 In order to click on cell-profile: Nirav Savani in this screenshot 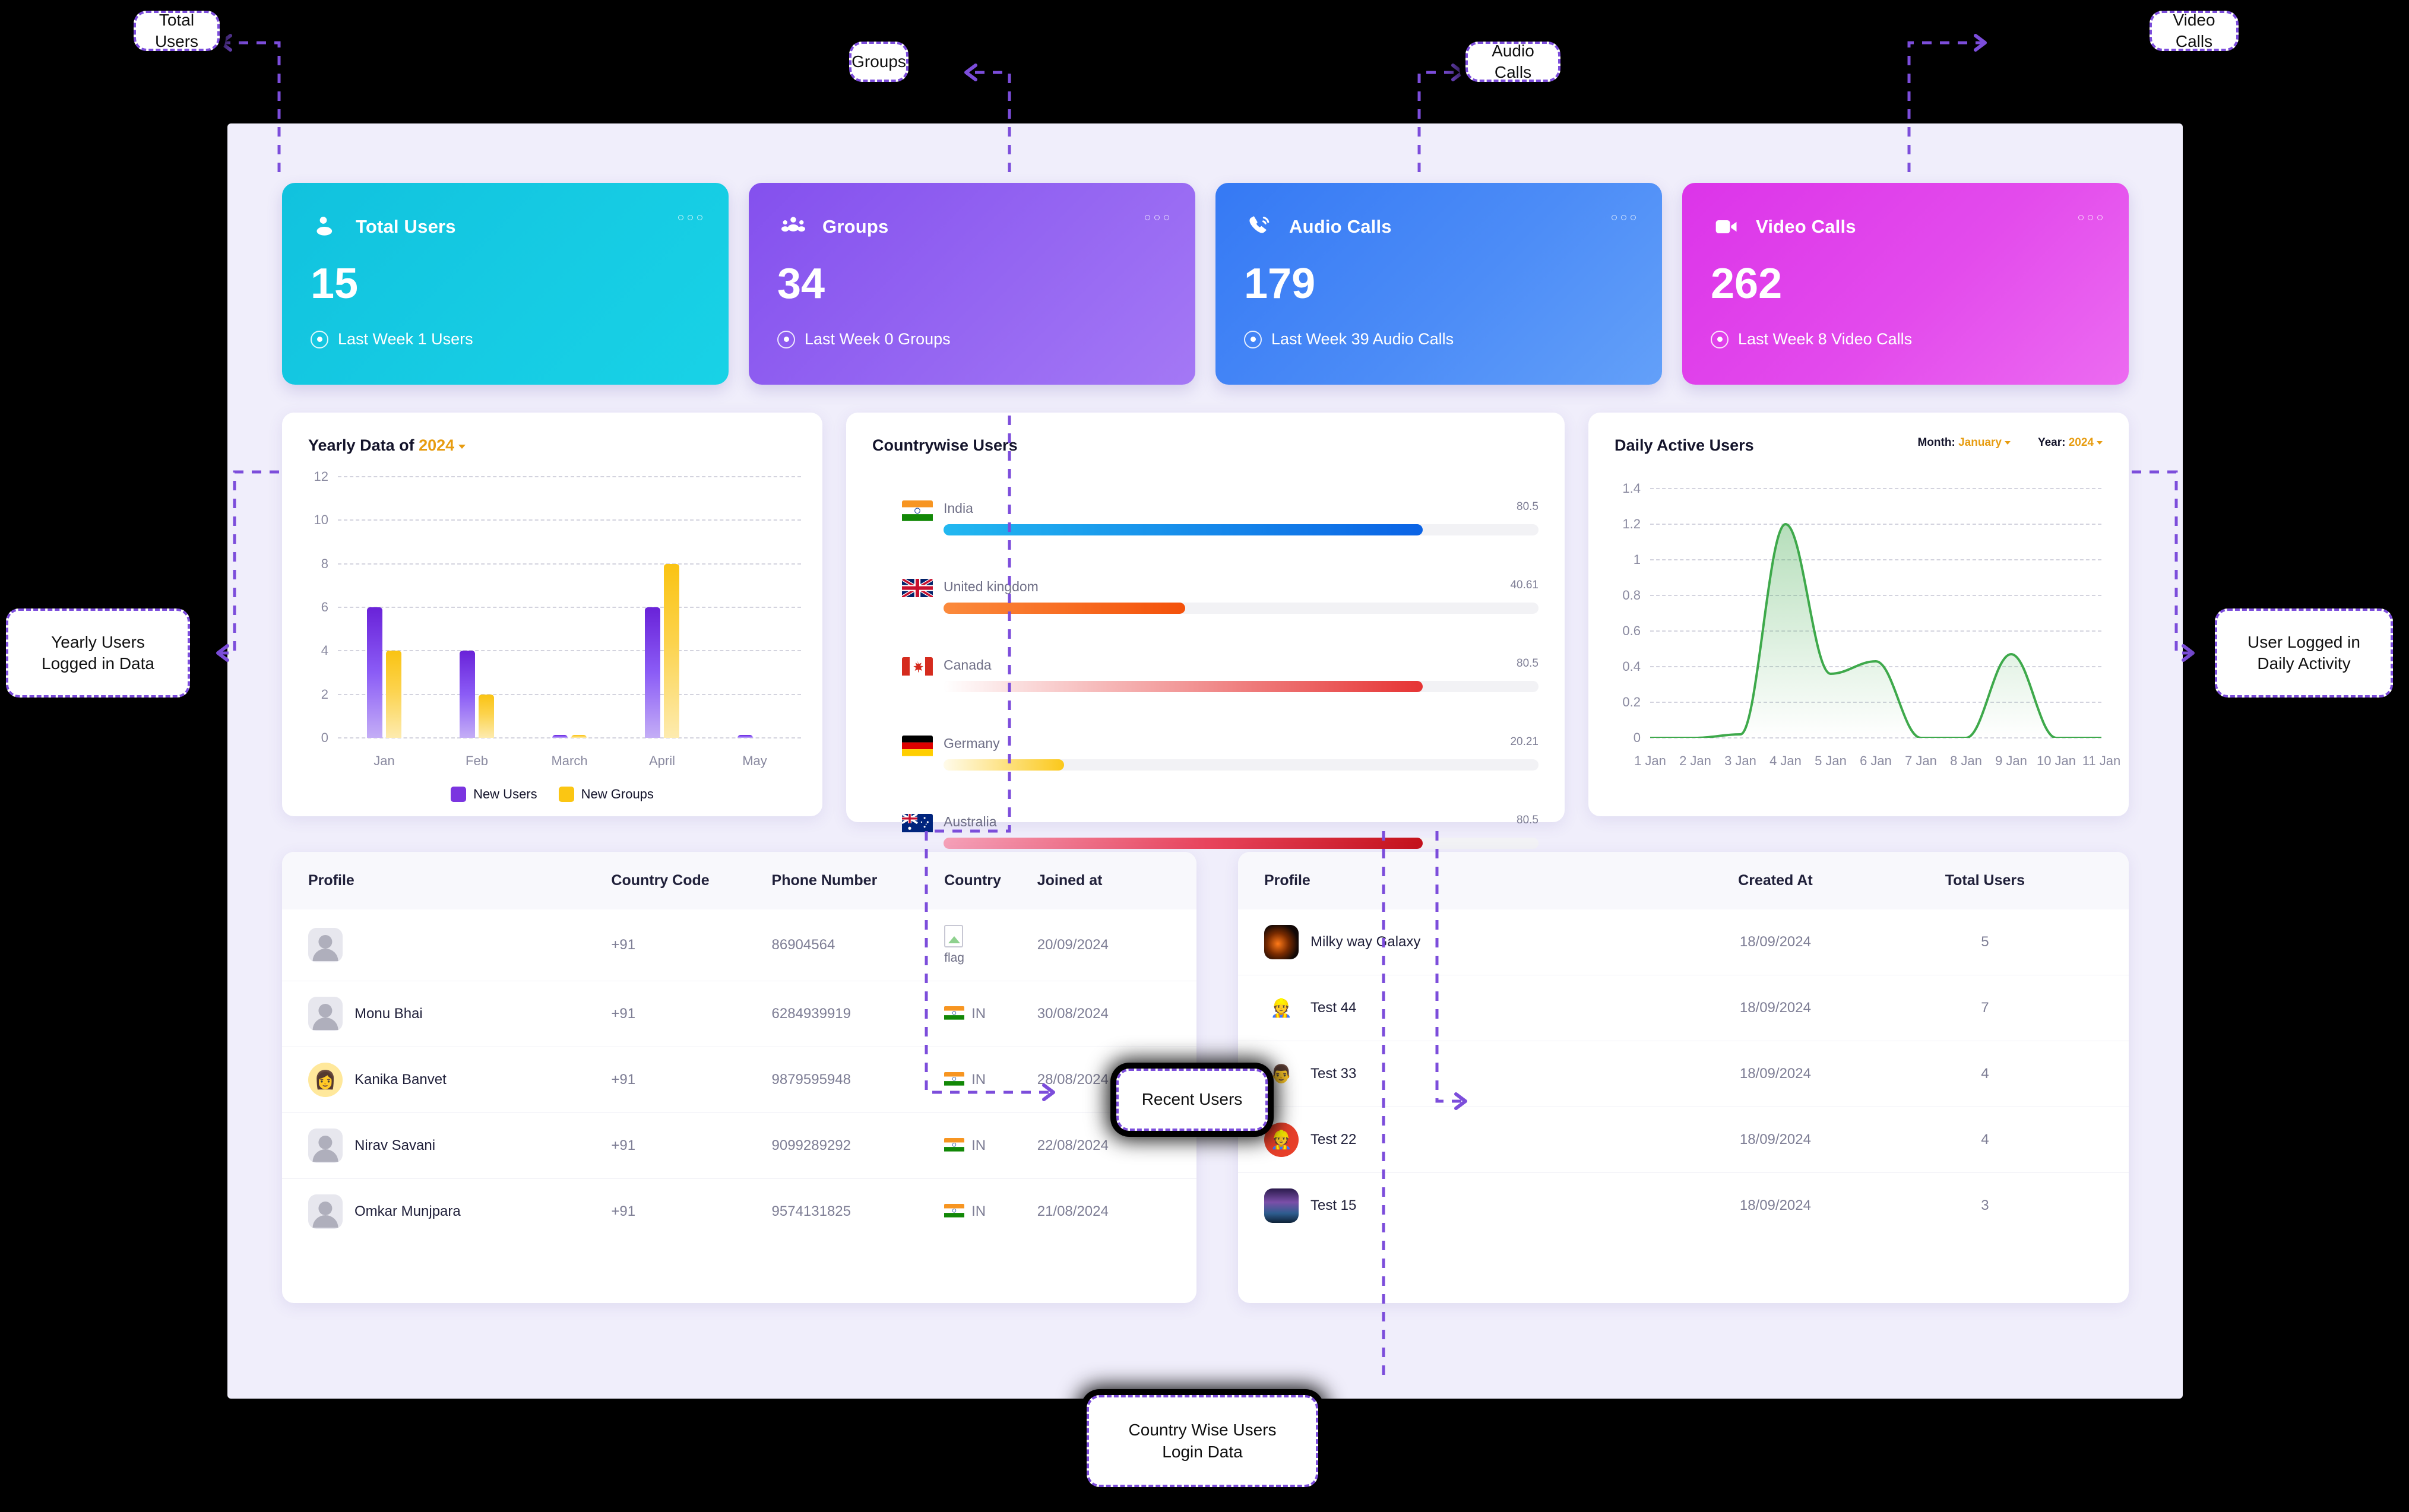, I will do `click(447, 1145)`.